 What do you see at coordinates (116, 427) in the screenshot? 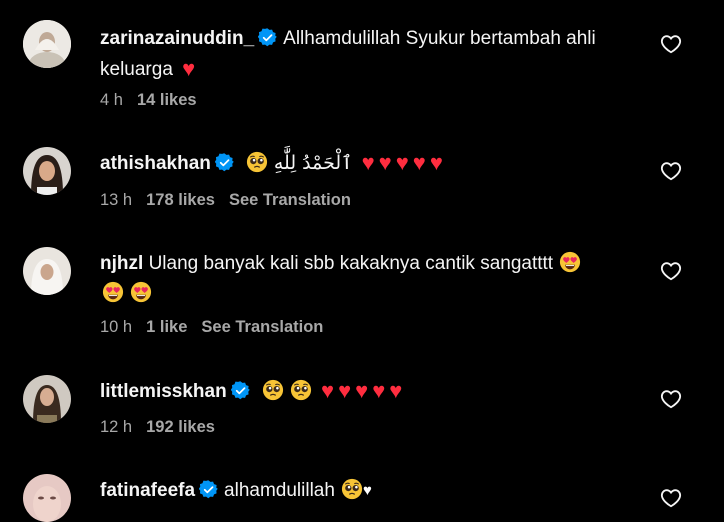
I see `comment-time: 12 h` at bounding box center [116, 427].